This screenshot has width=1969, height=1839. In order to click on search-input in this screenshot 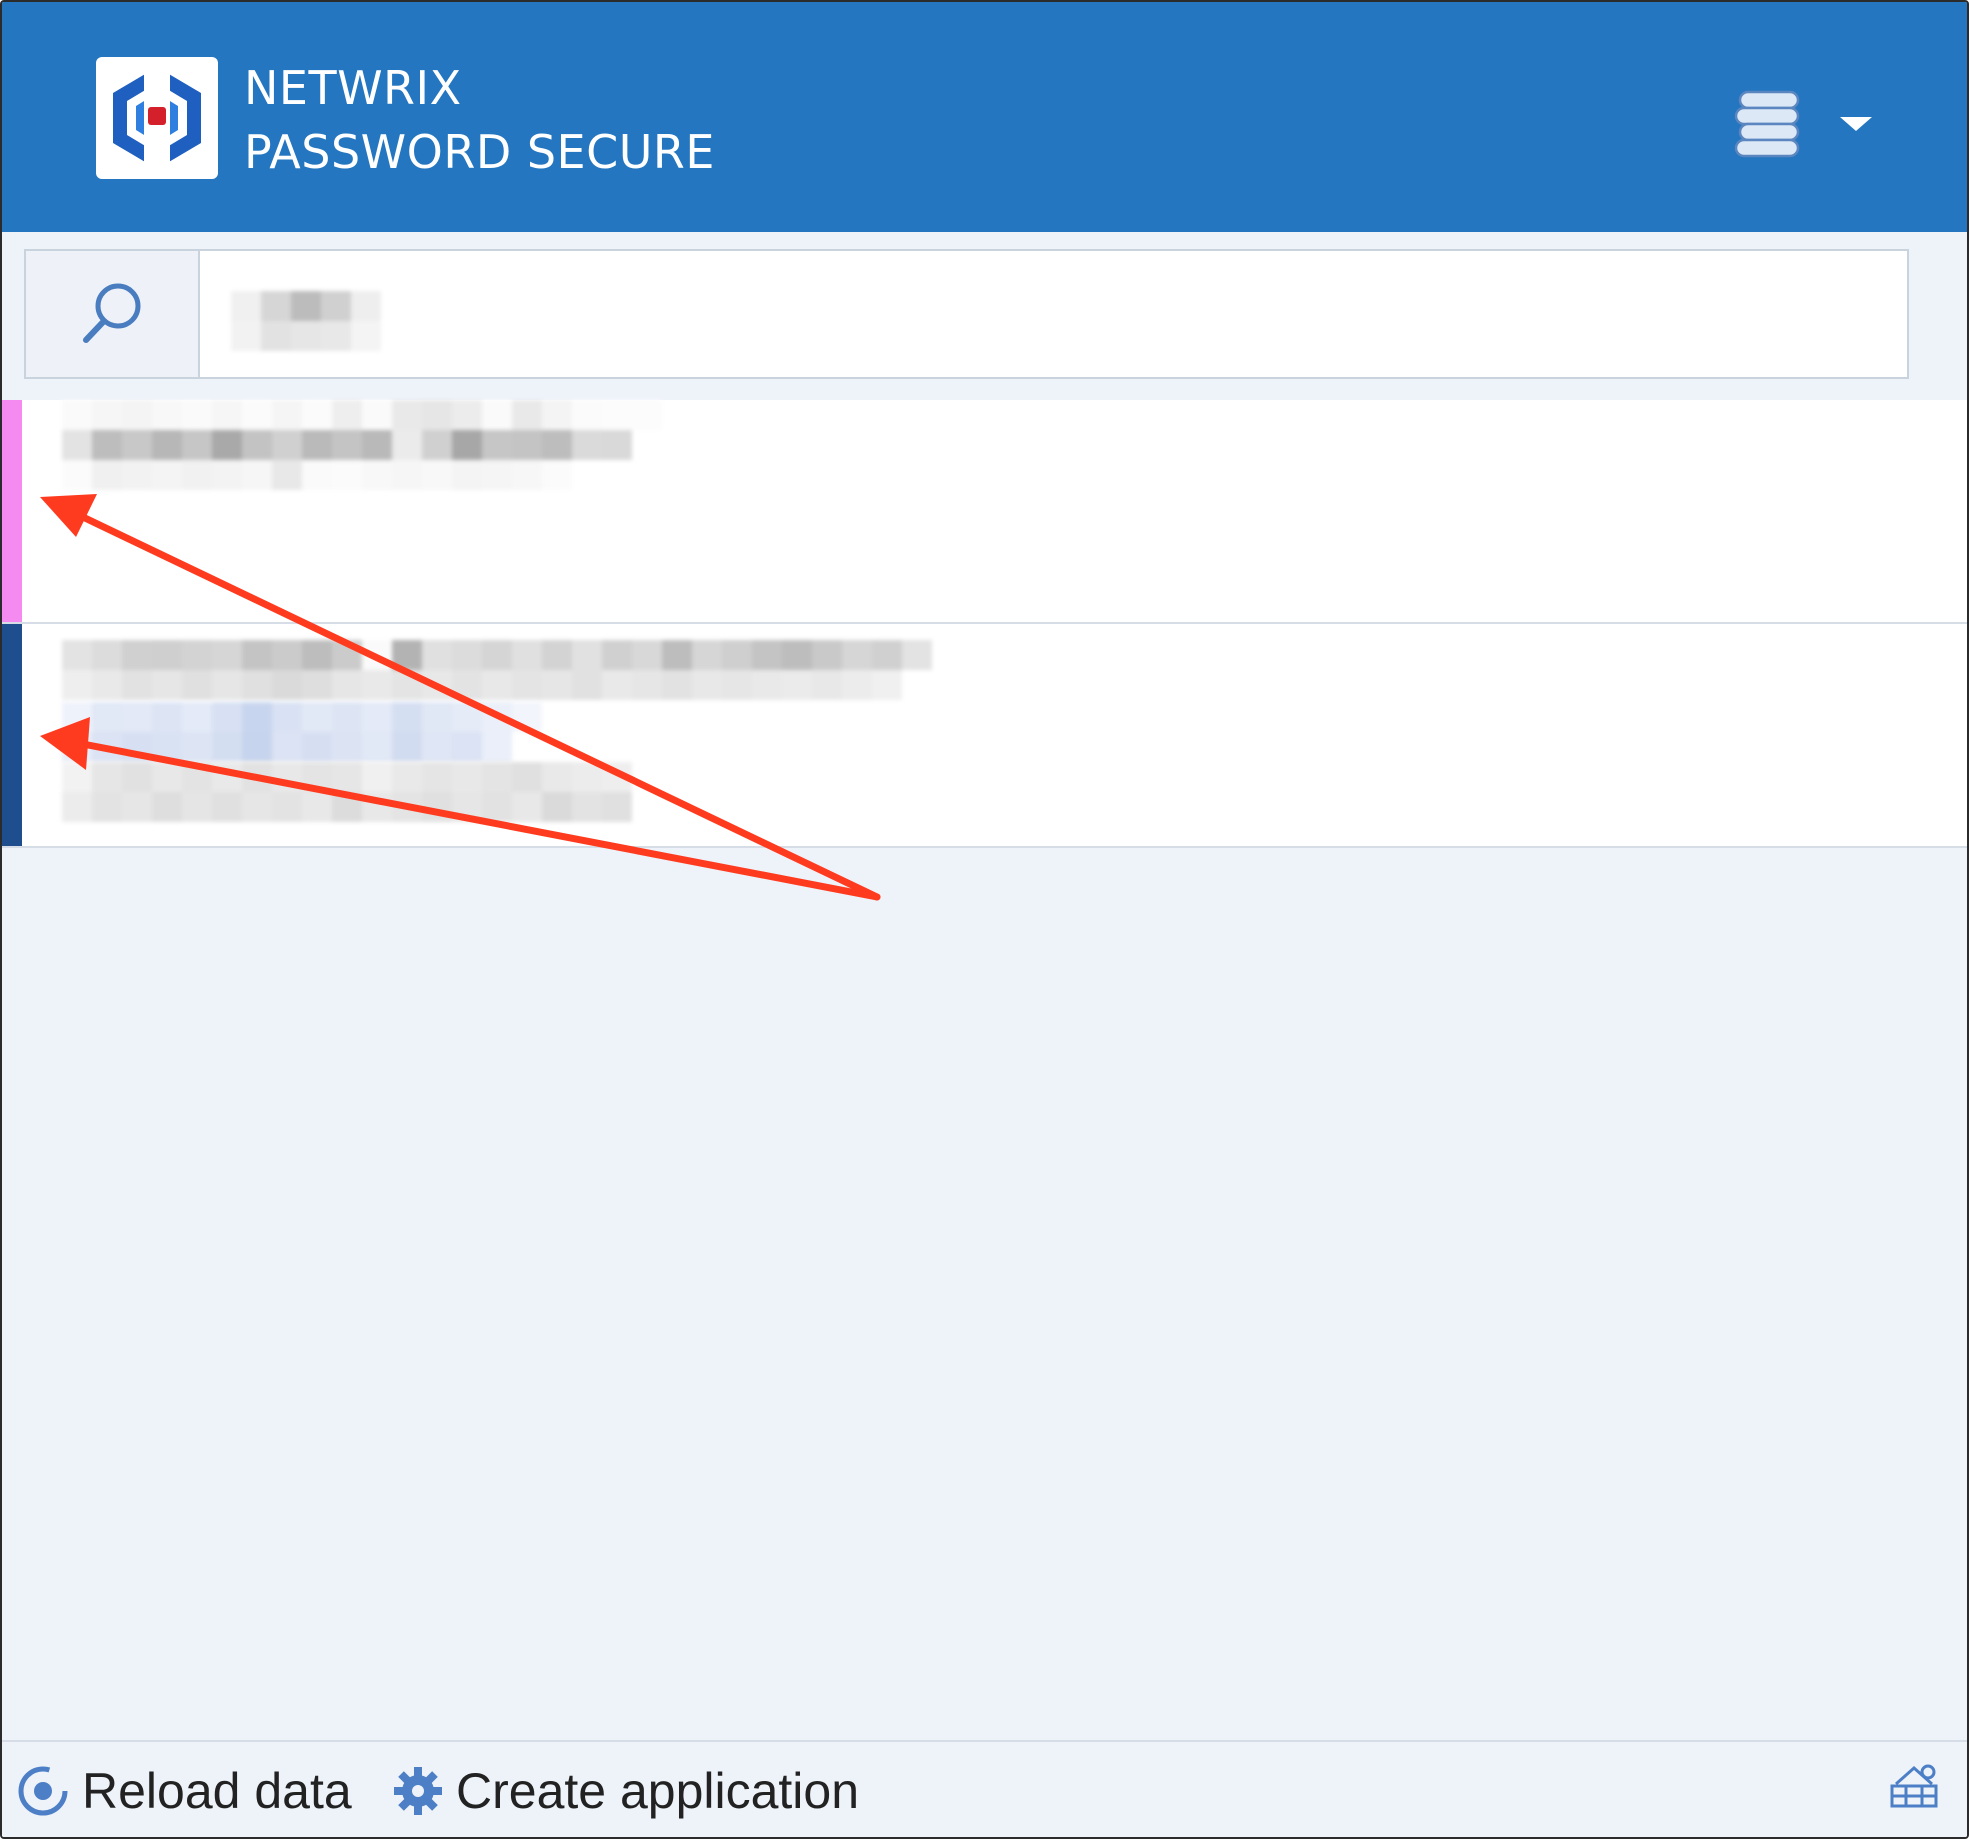, I will do `click(1053, 314)`.